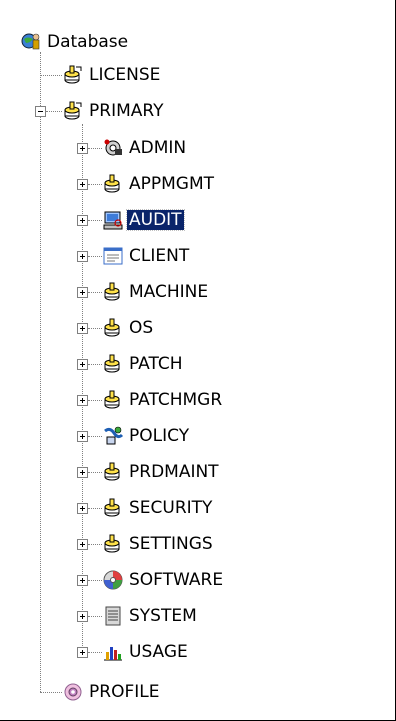 The image size is (396, 721). Describe the element at coordinates (82, 328) in the screenshot. I see `expander-os` at that location.